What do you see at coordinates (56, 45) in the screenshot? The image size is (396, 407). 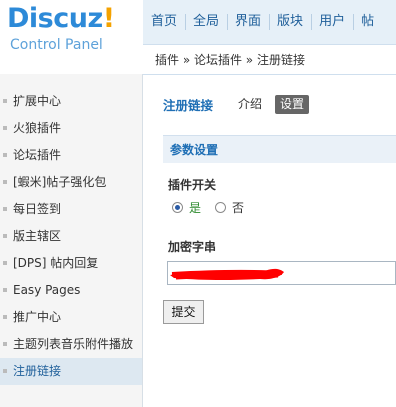 I see `logo-subtitle: Control Panel` at bounding box center [56, 45].